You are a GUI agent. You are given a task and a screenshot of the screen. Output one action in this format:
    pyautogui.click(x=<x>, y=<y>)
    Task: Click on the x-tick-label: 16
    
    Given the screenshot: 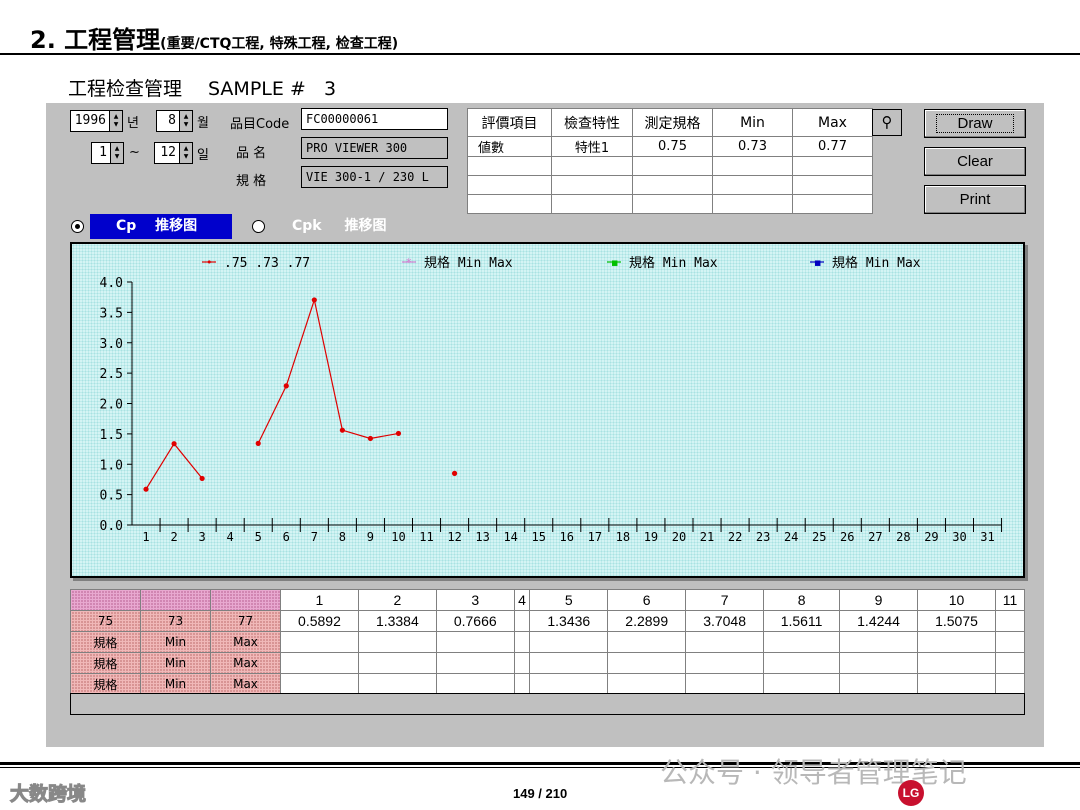 What is the action you would take?
    pyautogui.click(x=567, y=537)
    